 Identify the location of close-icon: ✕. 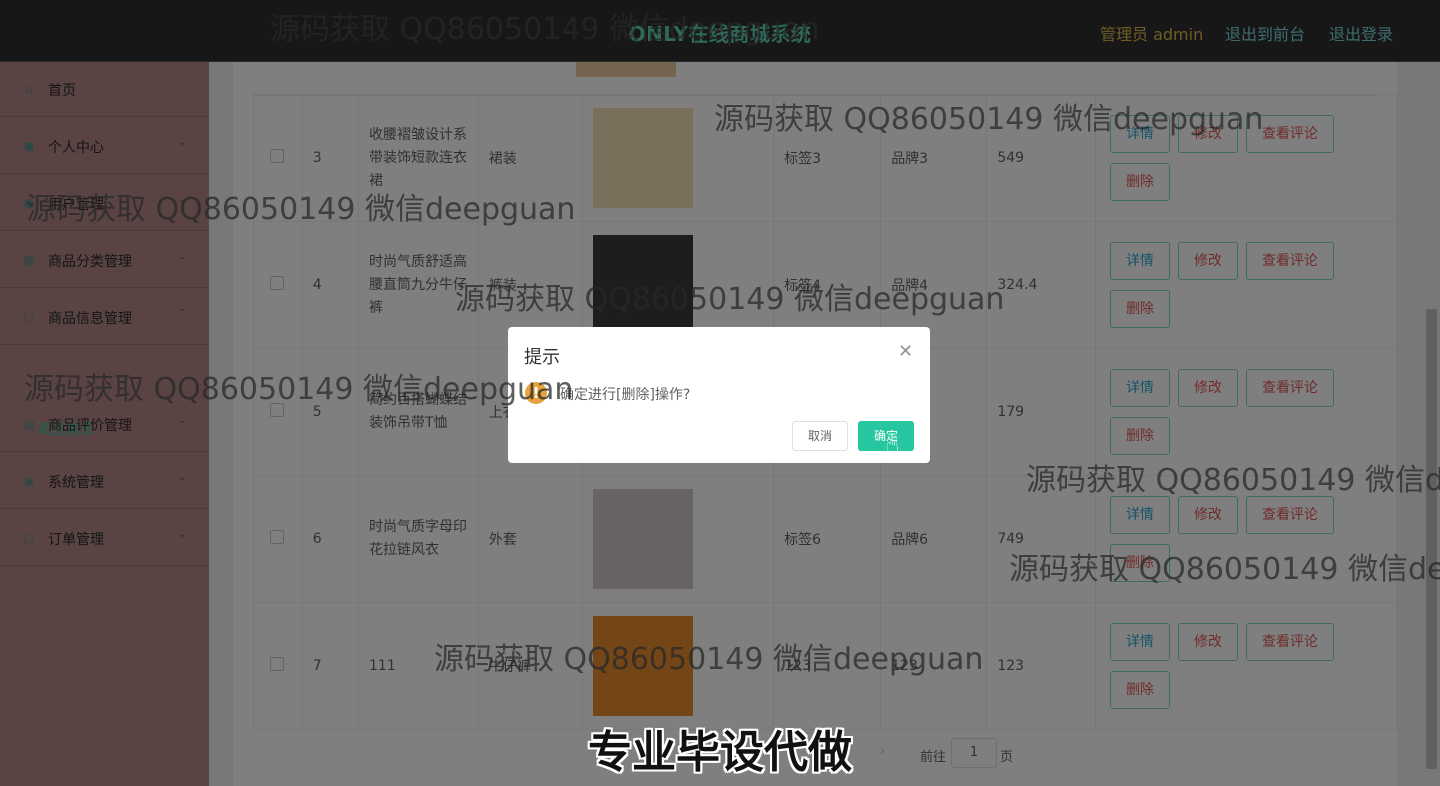
(905, 351).